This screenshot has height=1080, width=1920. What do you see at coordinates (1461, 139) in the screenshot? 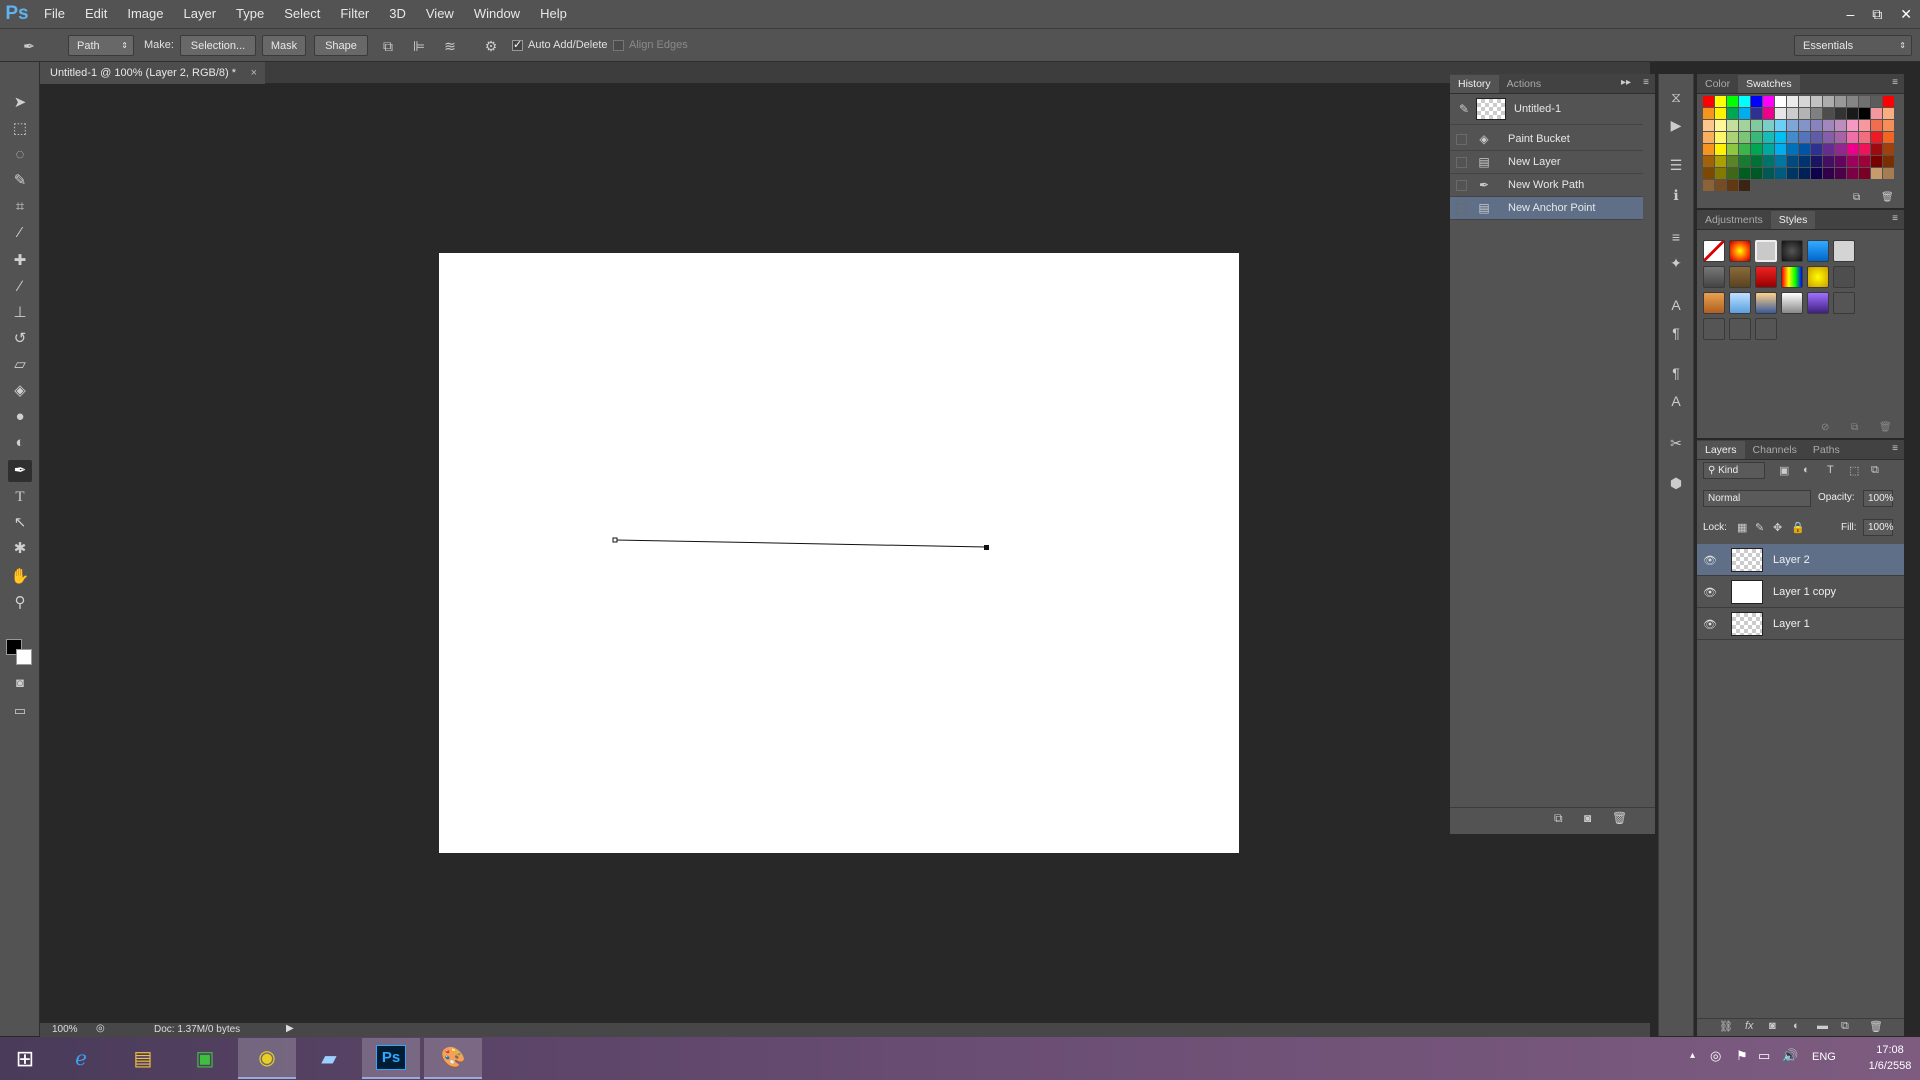
I see `history-brush-checkbox` at bounding box center [1461, 139].